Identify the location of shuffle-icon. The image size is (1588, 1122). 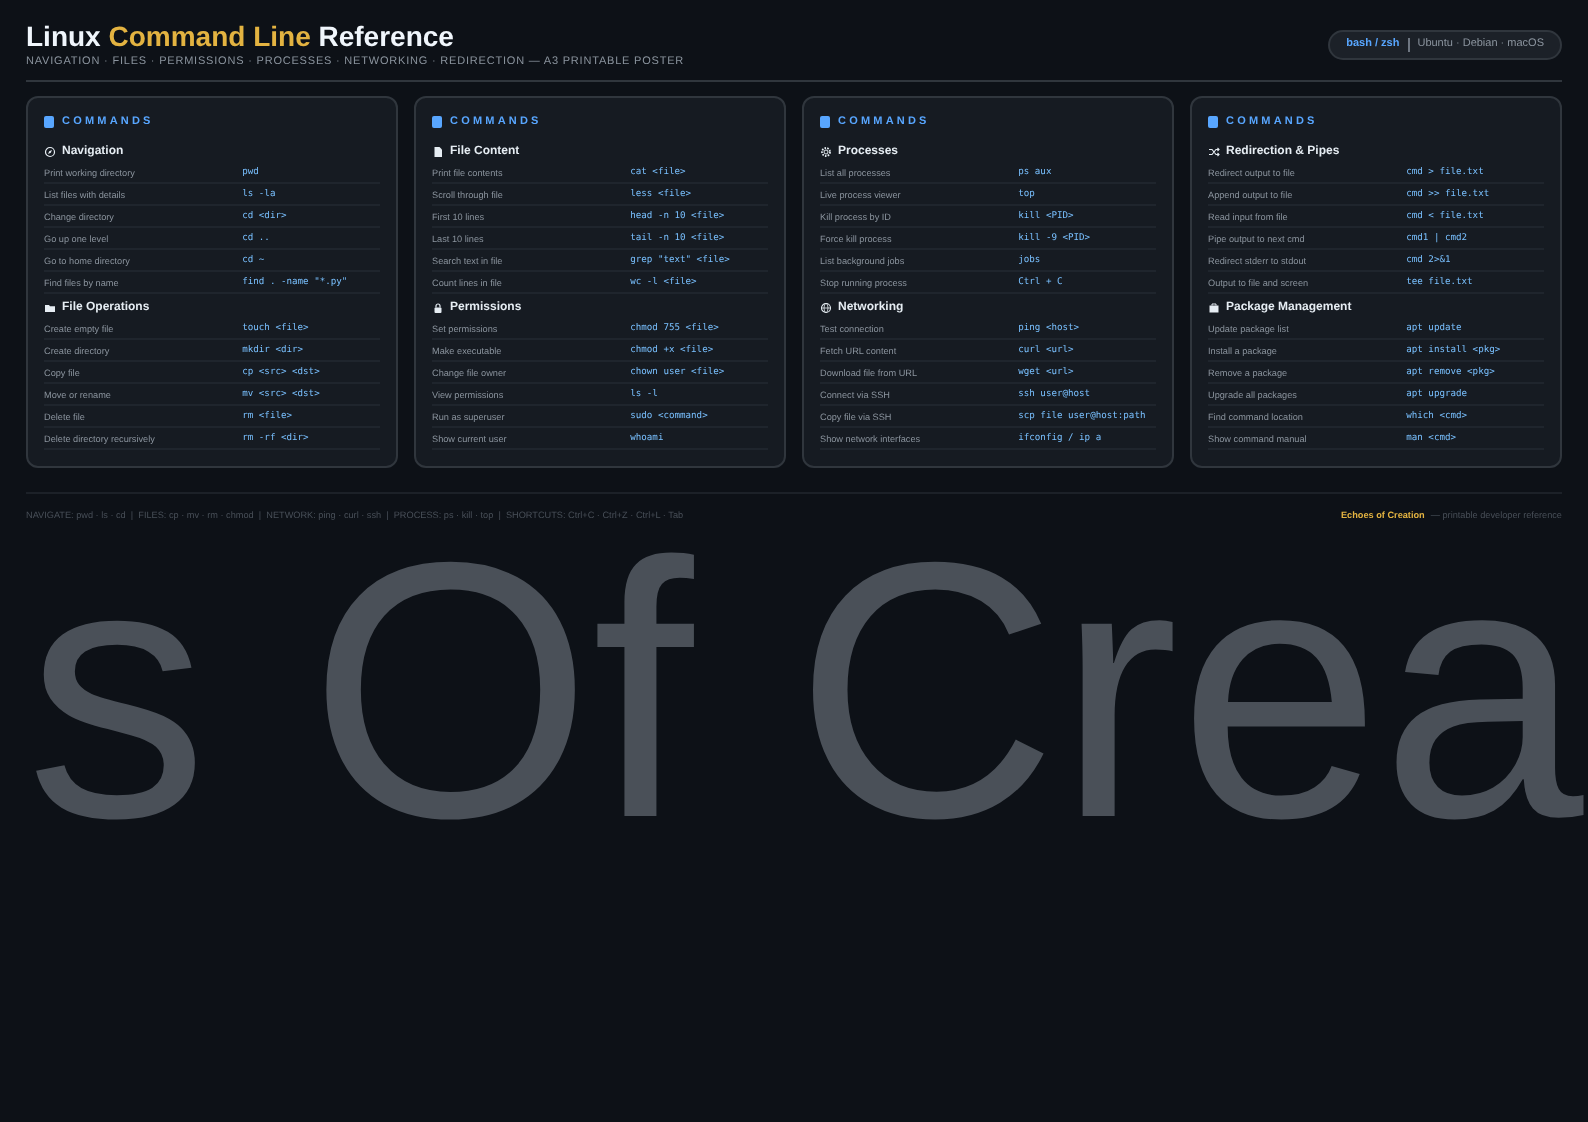
(1214, 151).